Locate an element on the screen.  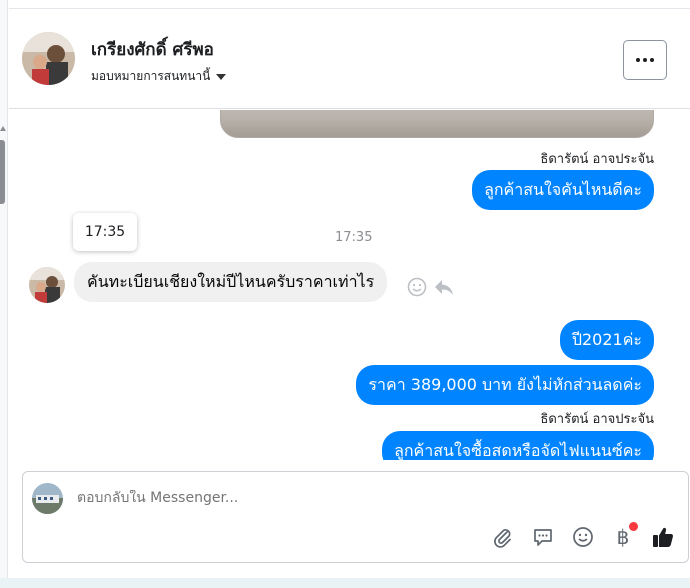
react-smiley-icon is located at coordinates (417, 289).